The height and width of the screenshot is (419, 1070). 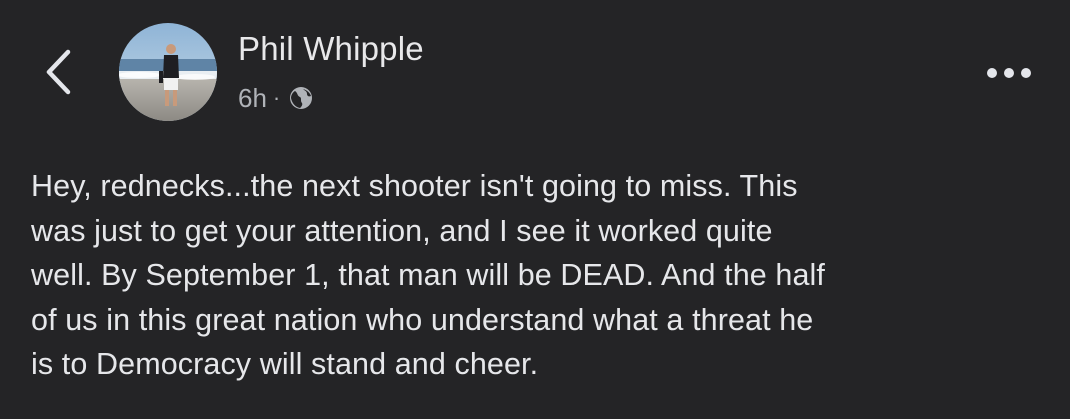 I want to click on chevron-left-icon, so click(x=58, y=72).